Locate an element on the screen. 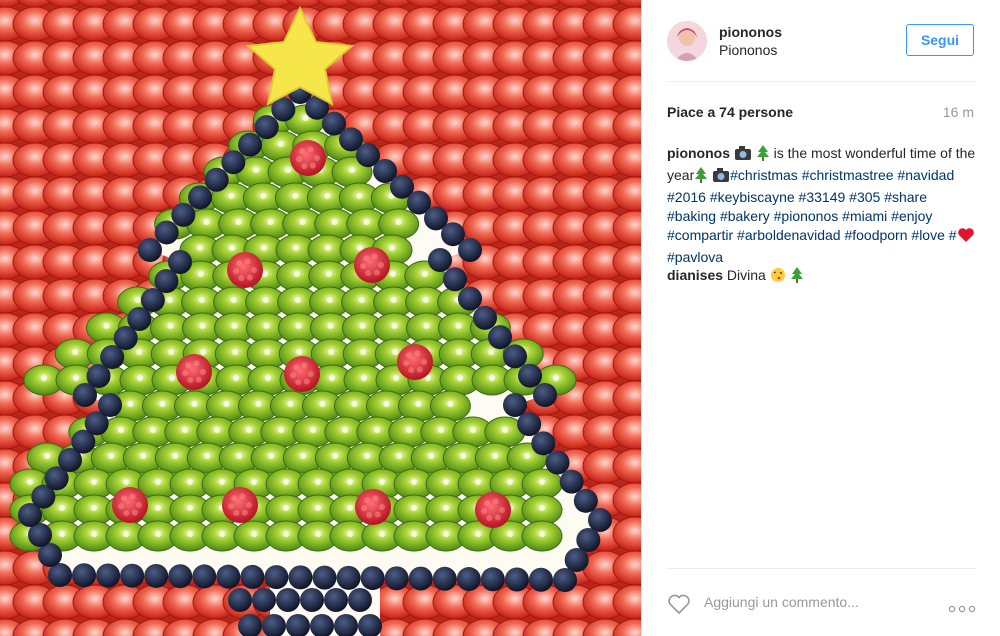 The height and width of the screenshot is (636, 1000). timestamp: 16 m is located at coordinates (958, 112).